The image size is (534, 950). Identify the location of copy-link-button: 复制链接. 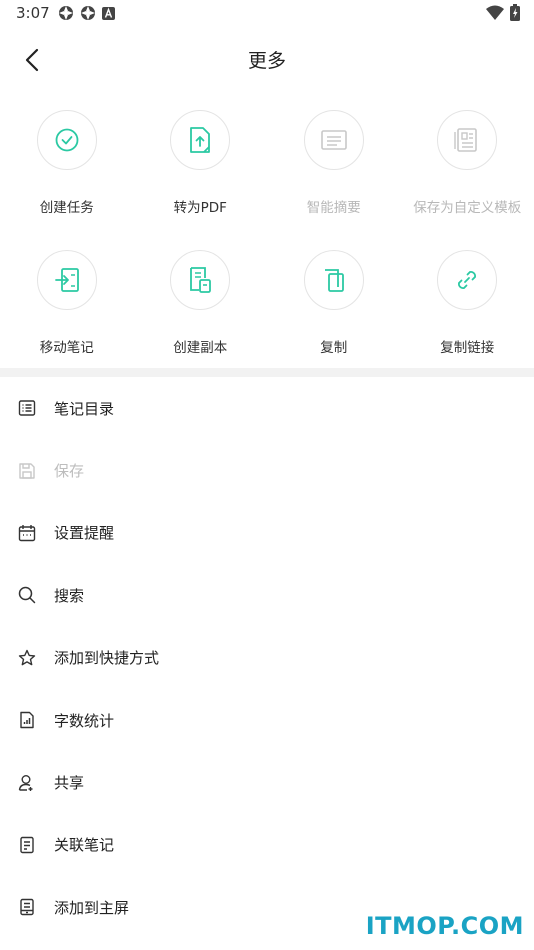
(467, 310).